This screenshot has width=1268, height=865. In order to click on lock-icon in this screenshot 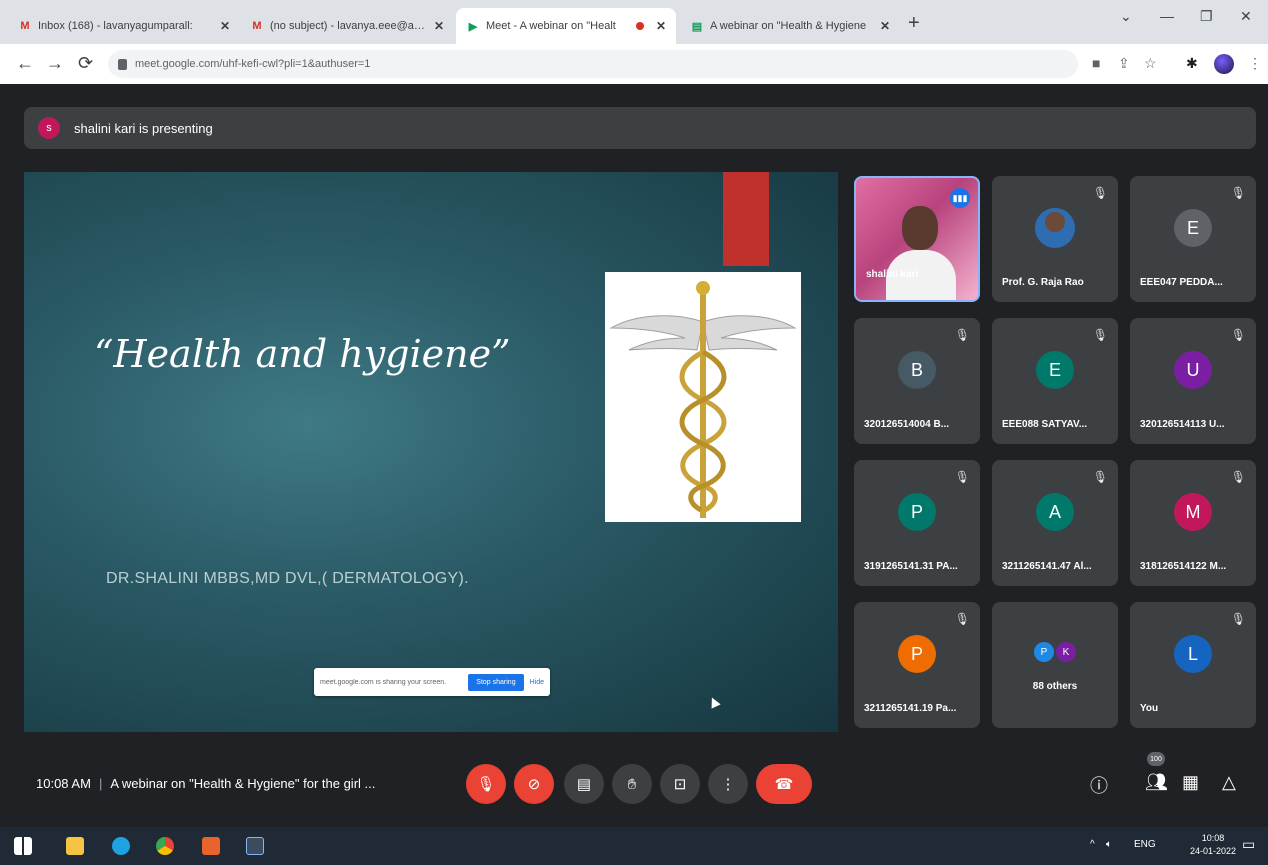, I will do `click(122, 64)`.